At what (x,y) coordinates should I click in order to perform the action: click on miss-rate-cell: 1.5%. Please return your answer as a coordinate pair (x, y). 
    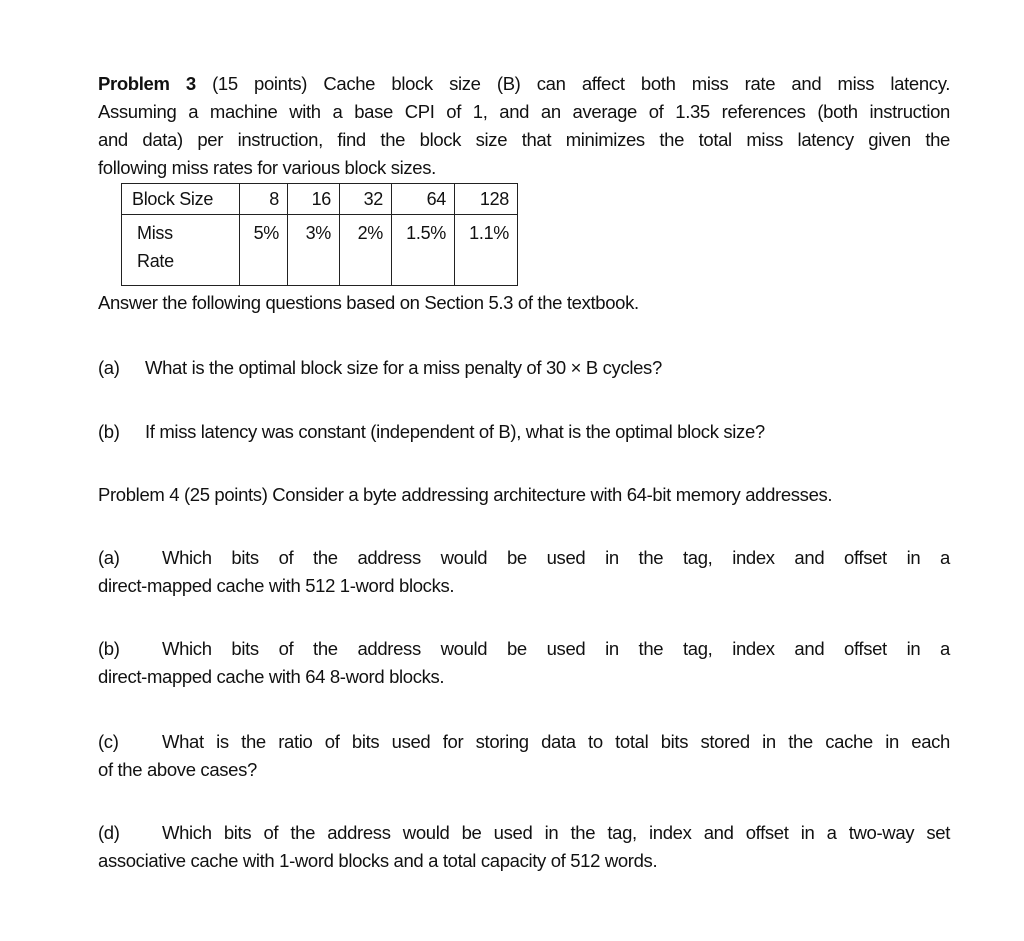
    Looking at the image, I should click on (423, 250).